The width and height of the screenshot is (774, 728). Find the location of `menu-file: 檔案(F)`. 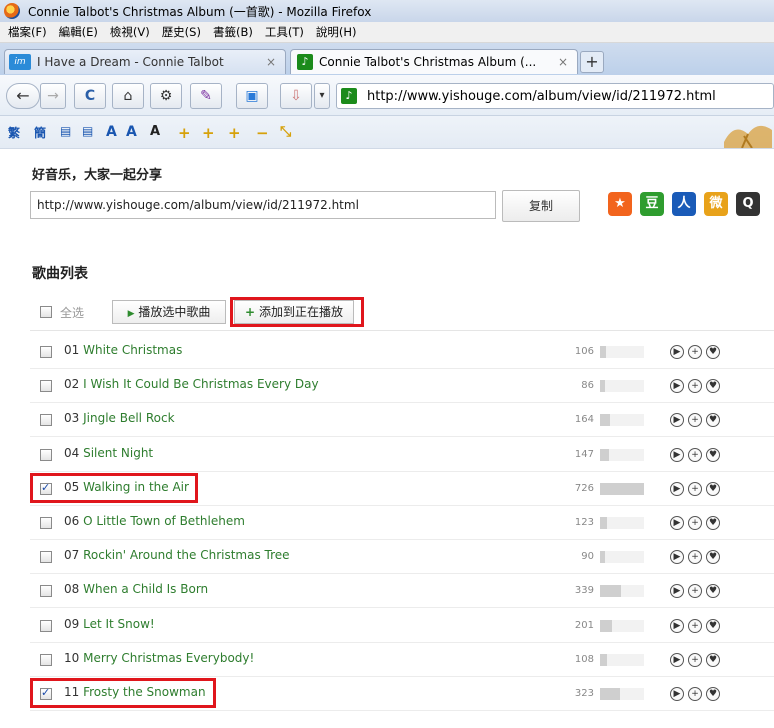

menu-file: 檔案(F) is located at coordinates (27, 32).